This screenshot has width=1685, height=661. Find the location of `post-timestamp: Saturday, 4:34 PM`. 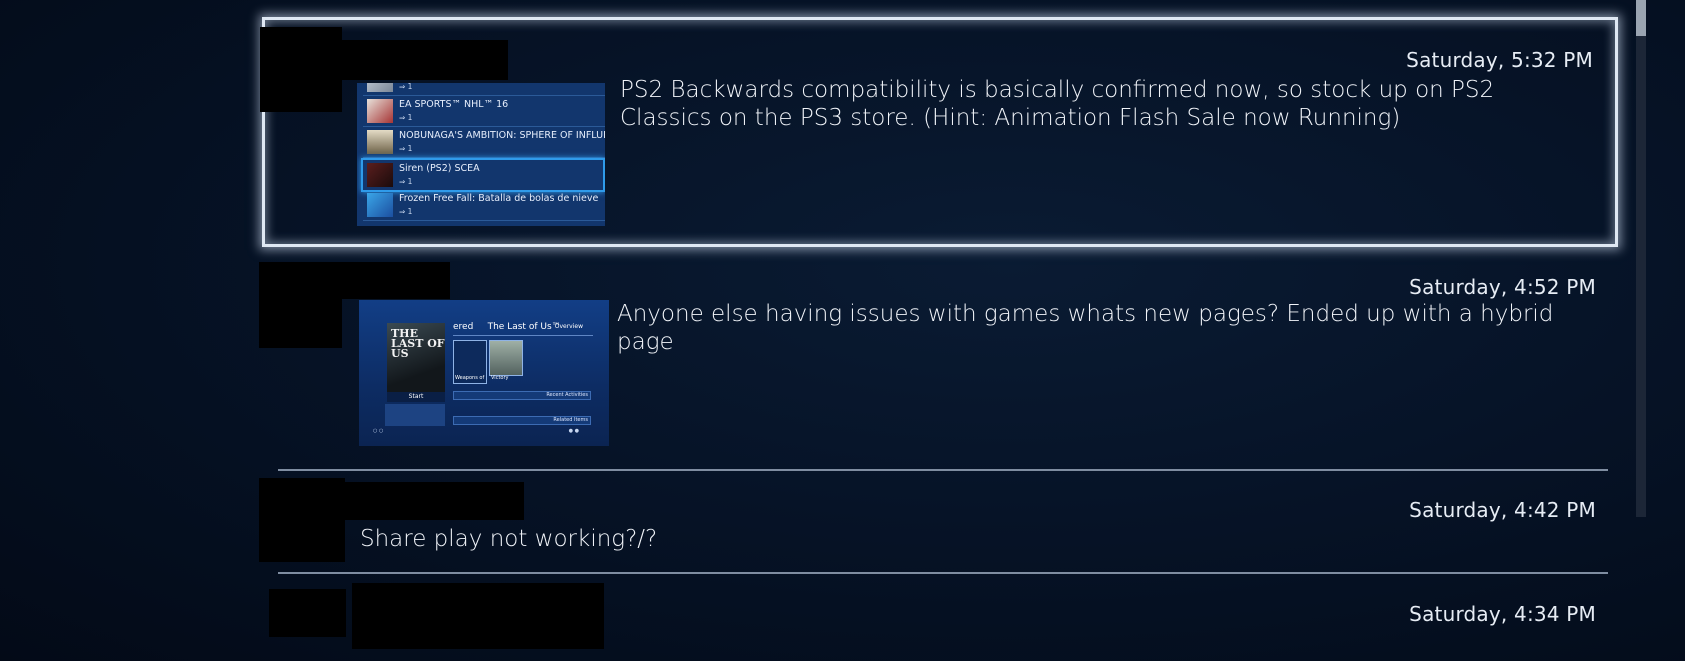

post-timestamp: Saturday, 4:34 PM is located at coordinates (1502, 614).